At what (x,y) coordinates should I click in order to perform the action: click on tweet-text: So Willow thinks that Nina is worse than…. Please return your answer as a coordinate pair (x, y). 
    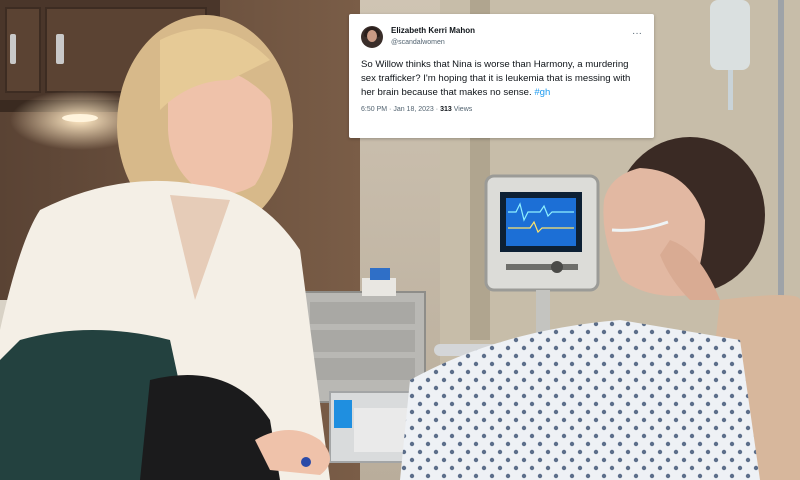
    Looking at the image, I should click on (502, 79).